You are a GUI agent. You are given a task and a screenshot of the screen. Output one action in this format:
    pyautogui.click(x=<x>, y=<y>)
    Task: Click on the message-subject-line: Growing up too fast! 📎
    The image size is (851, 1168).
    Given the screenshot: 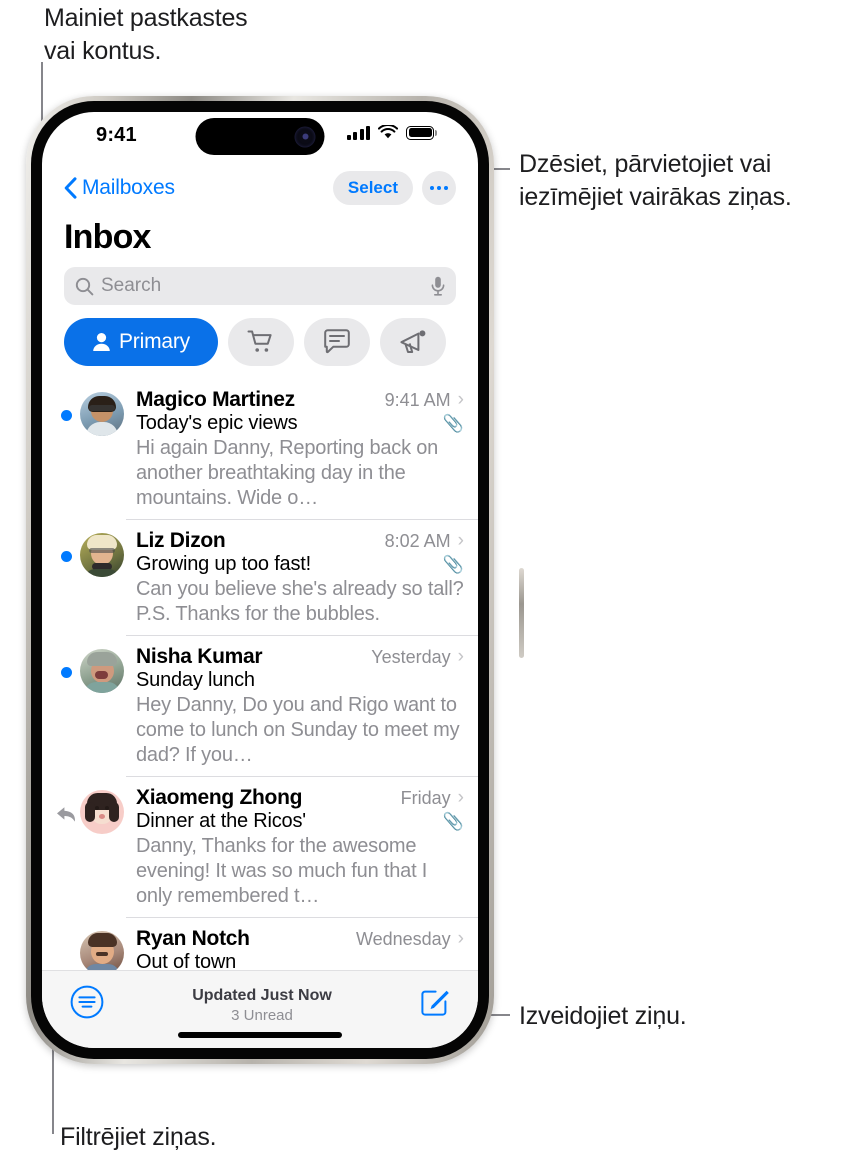 What is the action you would take?
    pyautogui.click(x=300, y=564)
    